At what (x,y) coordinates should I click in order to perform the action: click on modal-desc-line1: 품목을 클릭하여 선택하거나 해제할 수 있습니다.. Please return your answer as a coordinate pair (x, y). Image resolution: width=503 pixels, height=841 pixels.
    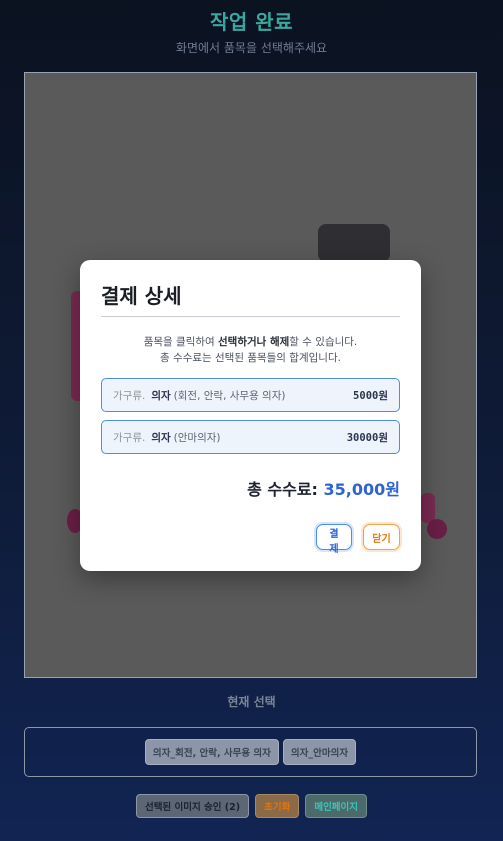
    Looking at the image, I should click on (250, 342).